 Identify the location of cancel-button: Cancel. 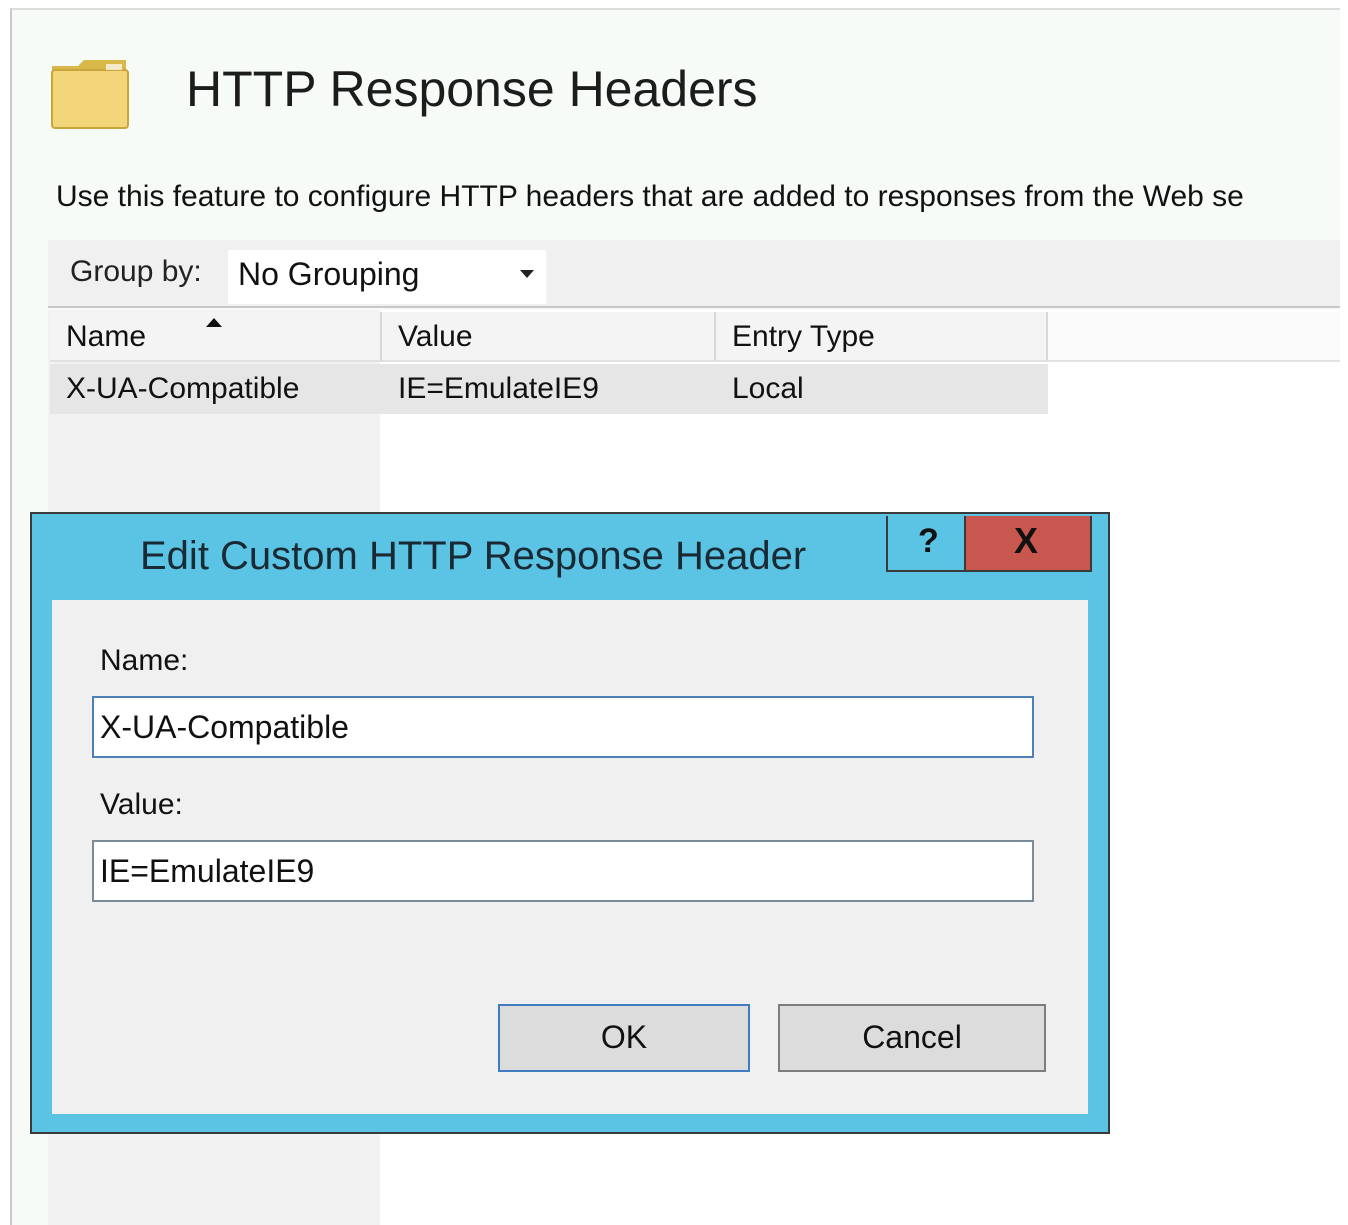
(912, 1038).